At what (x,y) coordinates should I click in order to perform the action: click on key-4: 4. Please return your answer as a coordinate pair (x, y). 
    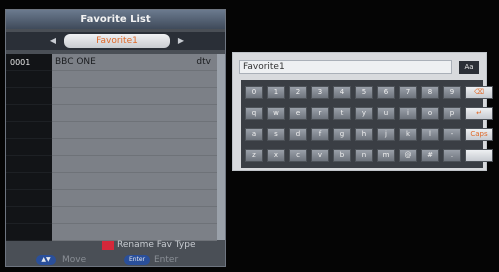
    Looking at the image, I should click on (342, 92).